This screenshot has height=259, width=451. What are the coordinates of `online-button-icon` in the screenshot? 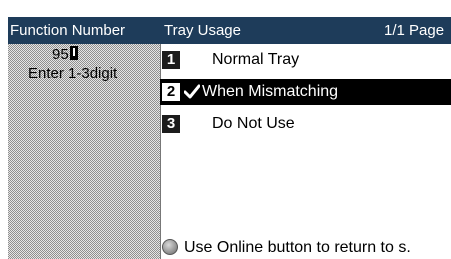 It's located at (170, 247).